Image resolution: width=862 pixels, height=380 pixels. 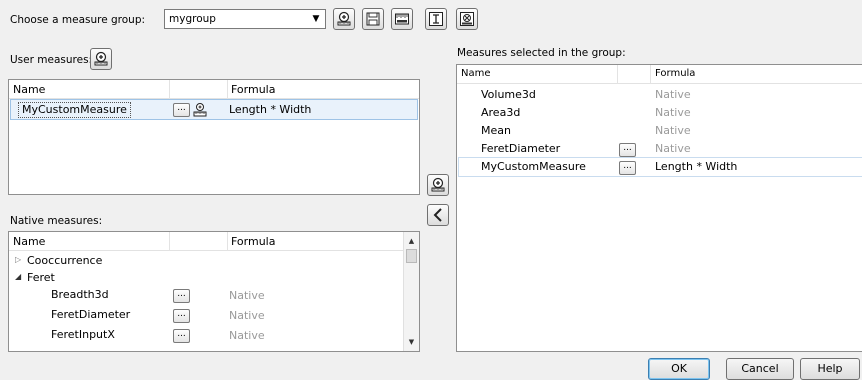 I want to click on scrollbar-thumb, so click(x=411, y=256).